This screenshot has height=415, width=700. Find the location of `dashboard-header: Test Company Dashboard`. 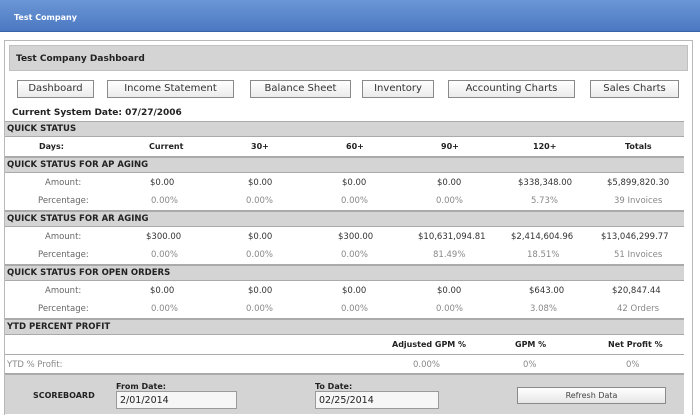

dashboard-header: Test Company Dashboard is located at coordinates (348, 58).